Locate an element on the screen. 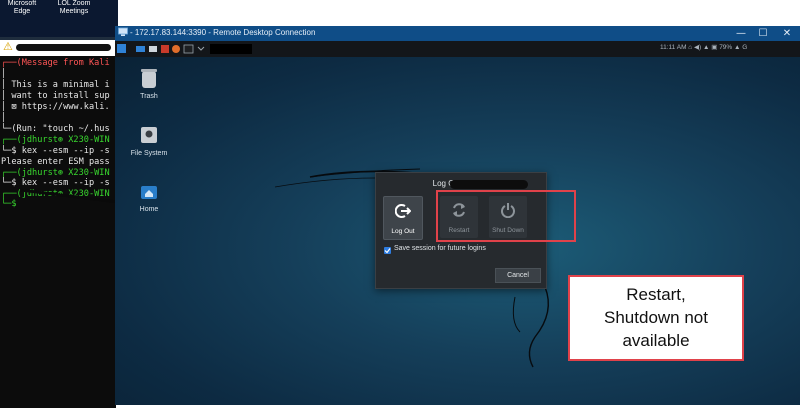 This screenshot has width=800, height=408. terminal-icon is located at coordinates (188, 49).